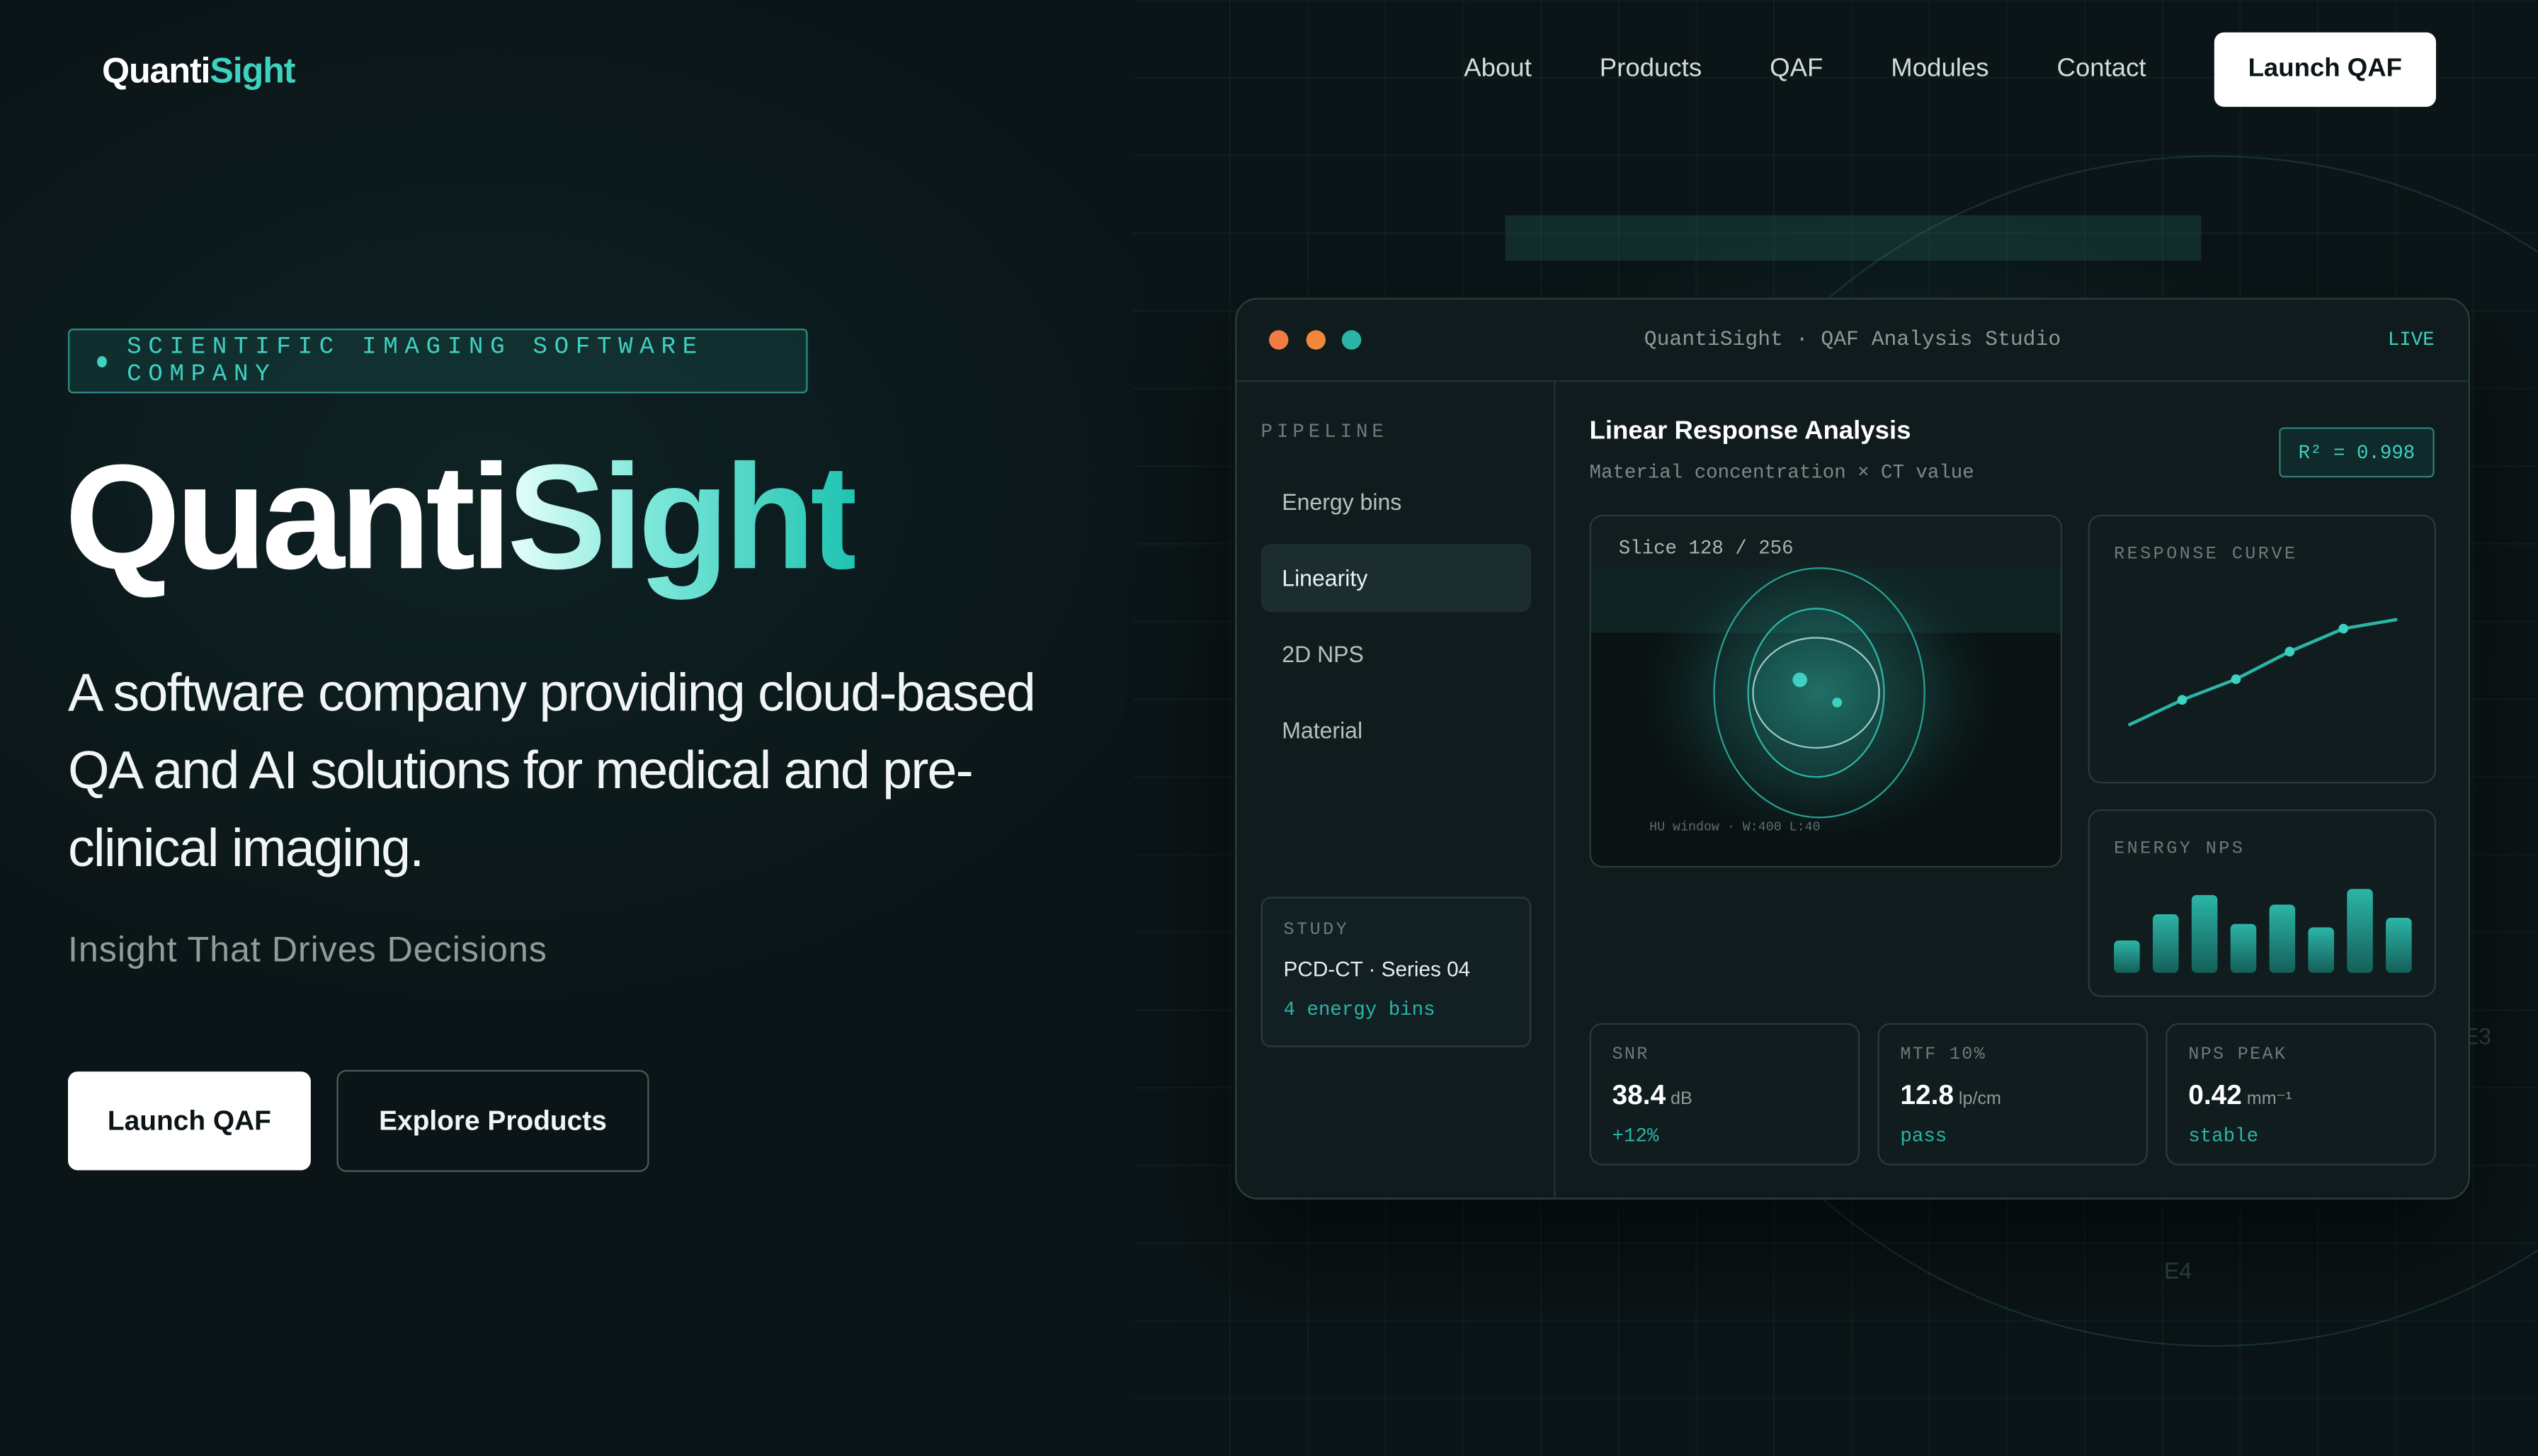 This screenshot has height=1456, width=2538. I want to click on metric-card-mtf: MTF 10% 12.8 lp/cm pass, so click(2013, 1094).